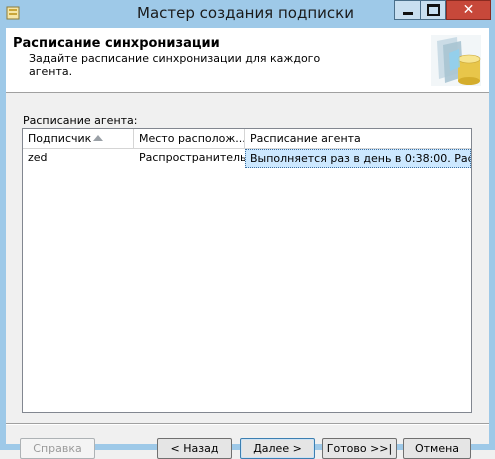 The height and width of the screenshot is (459, 495). I want to click on cancel-button: Отмена, so click(437, 448).